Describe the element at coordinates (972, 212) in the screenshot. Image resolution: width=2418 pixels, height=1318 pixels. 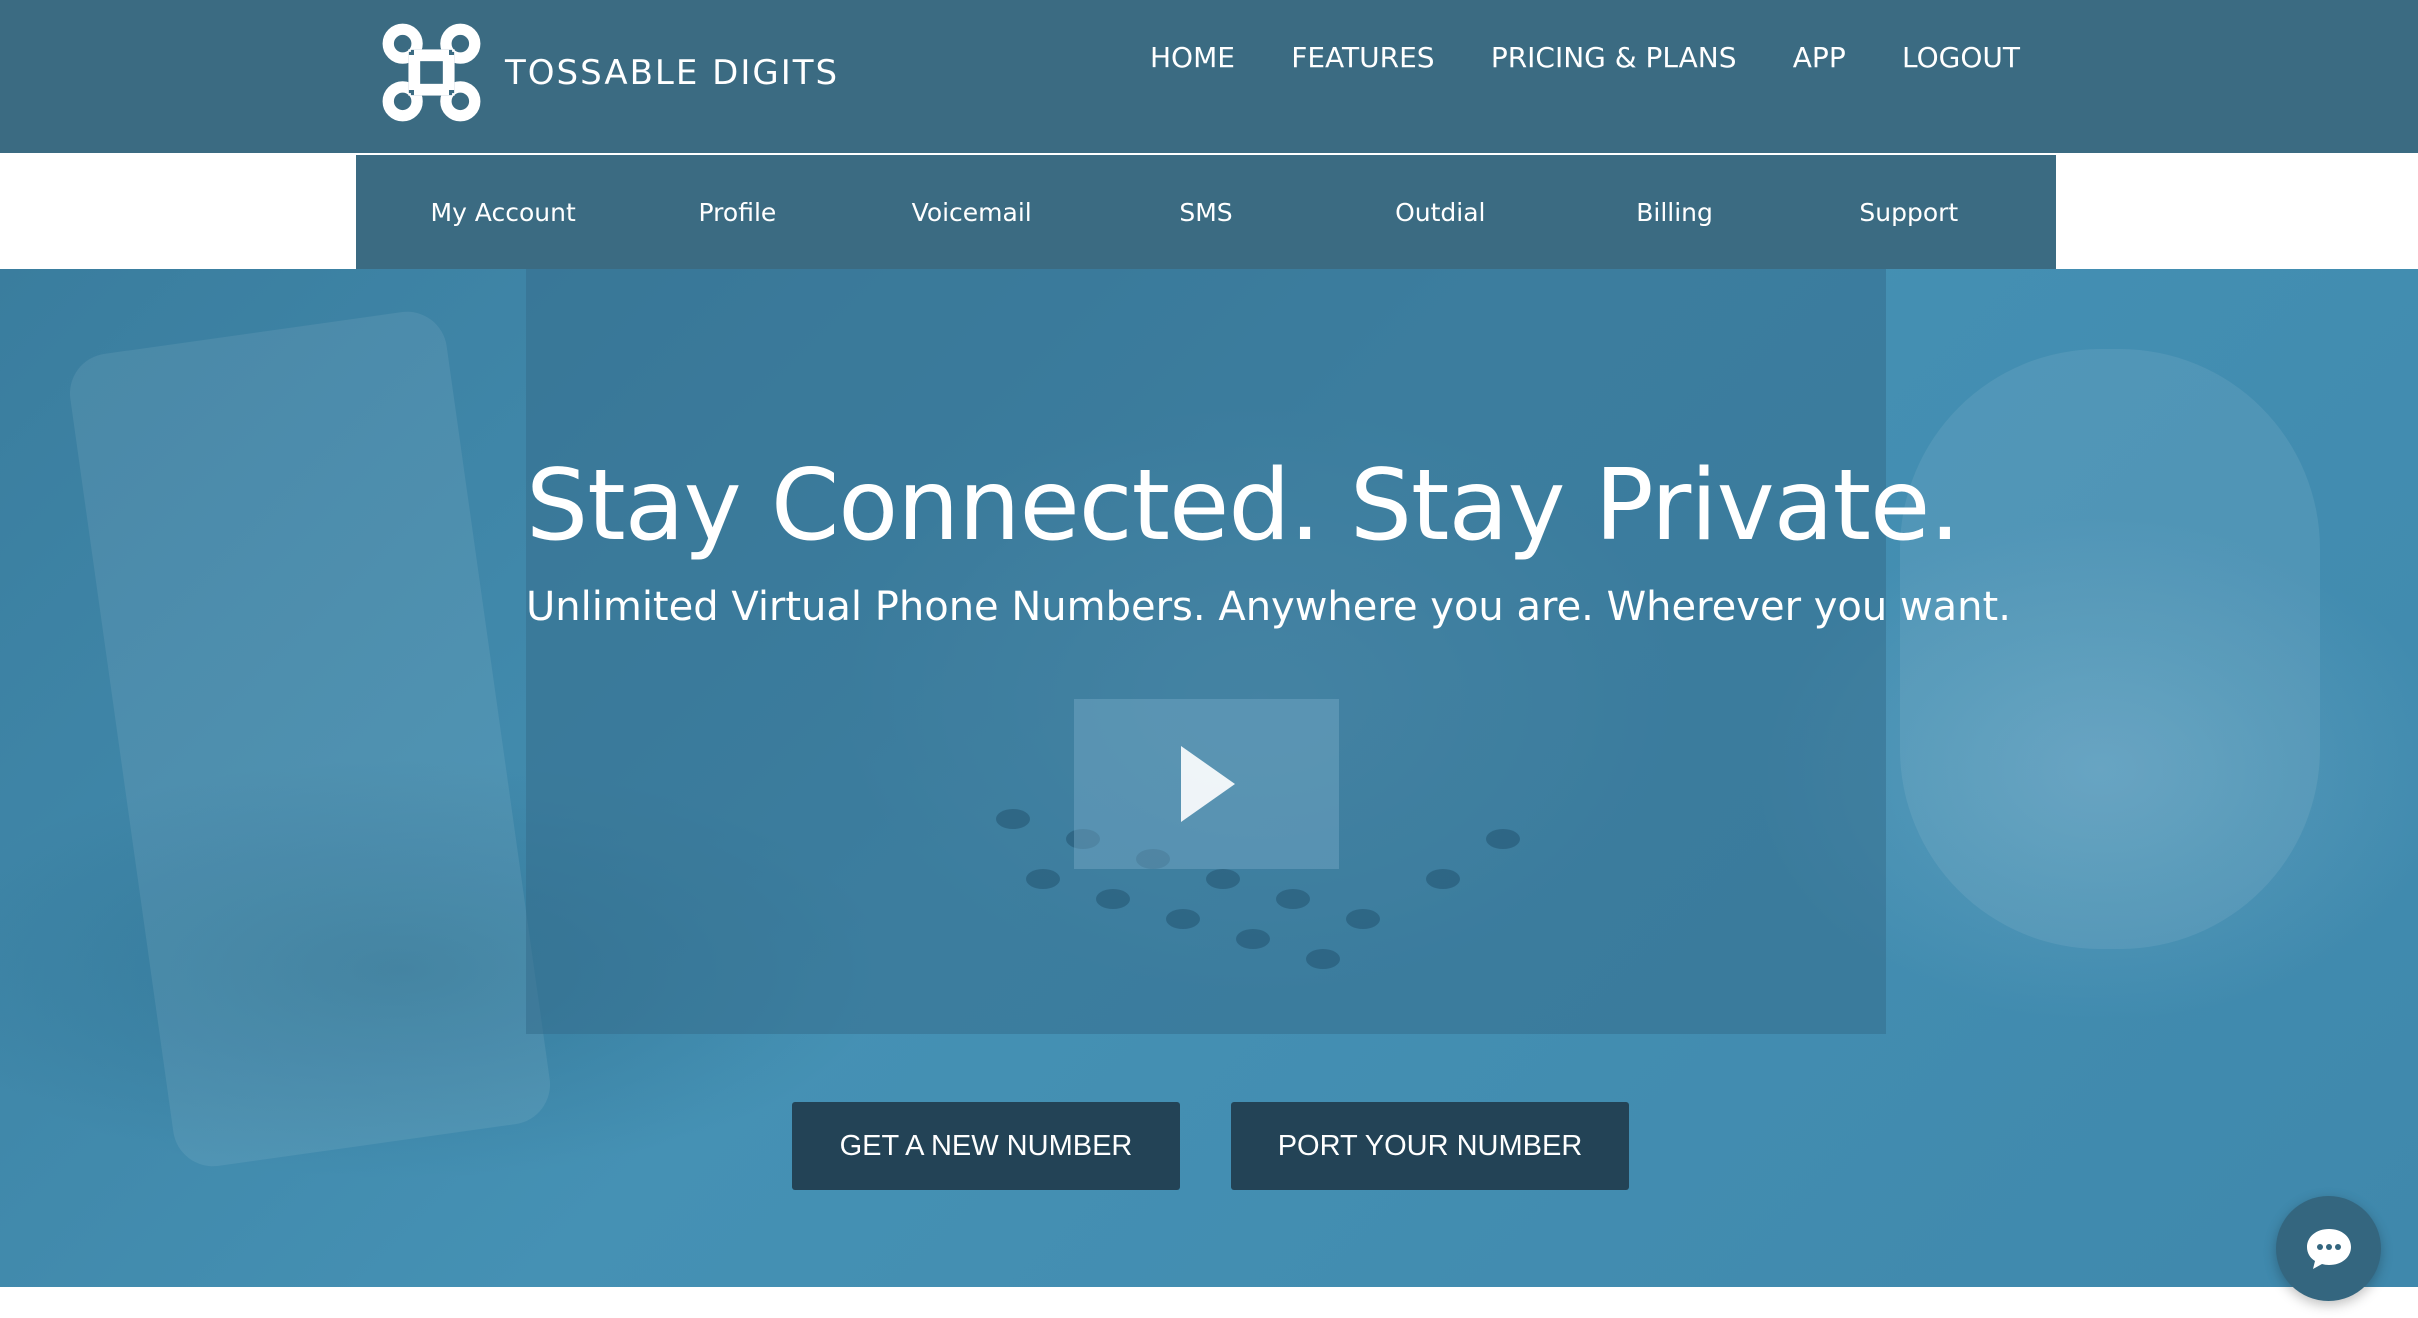
I see `subnav-voicemail: Voicemail` at that location.